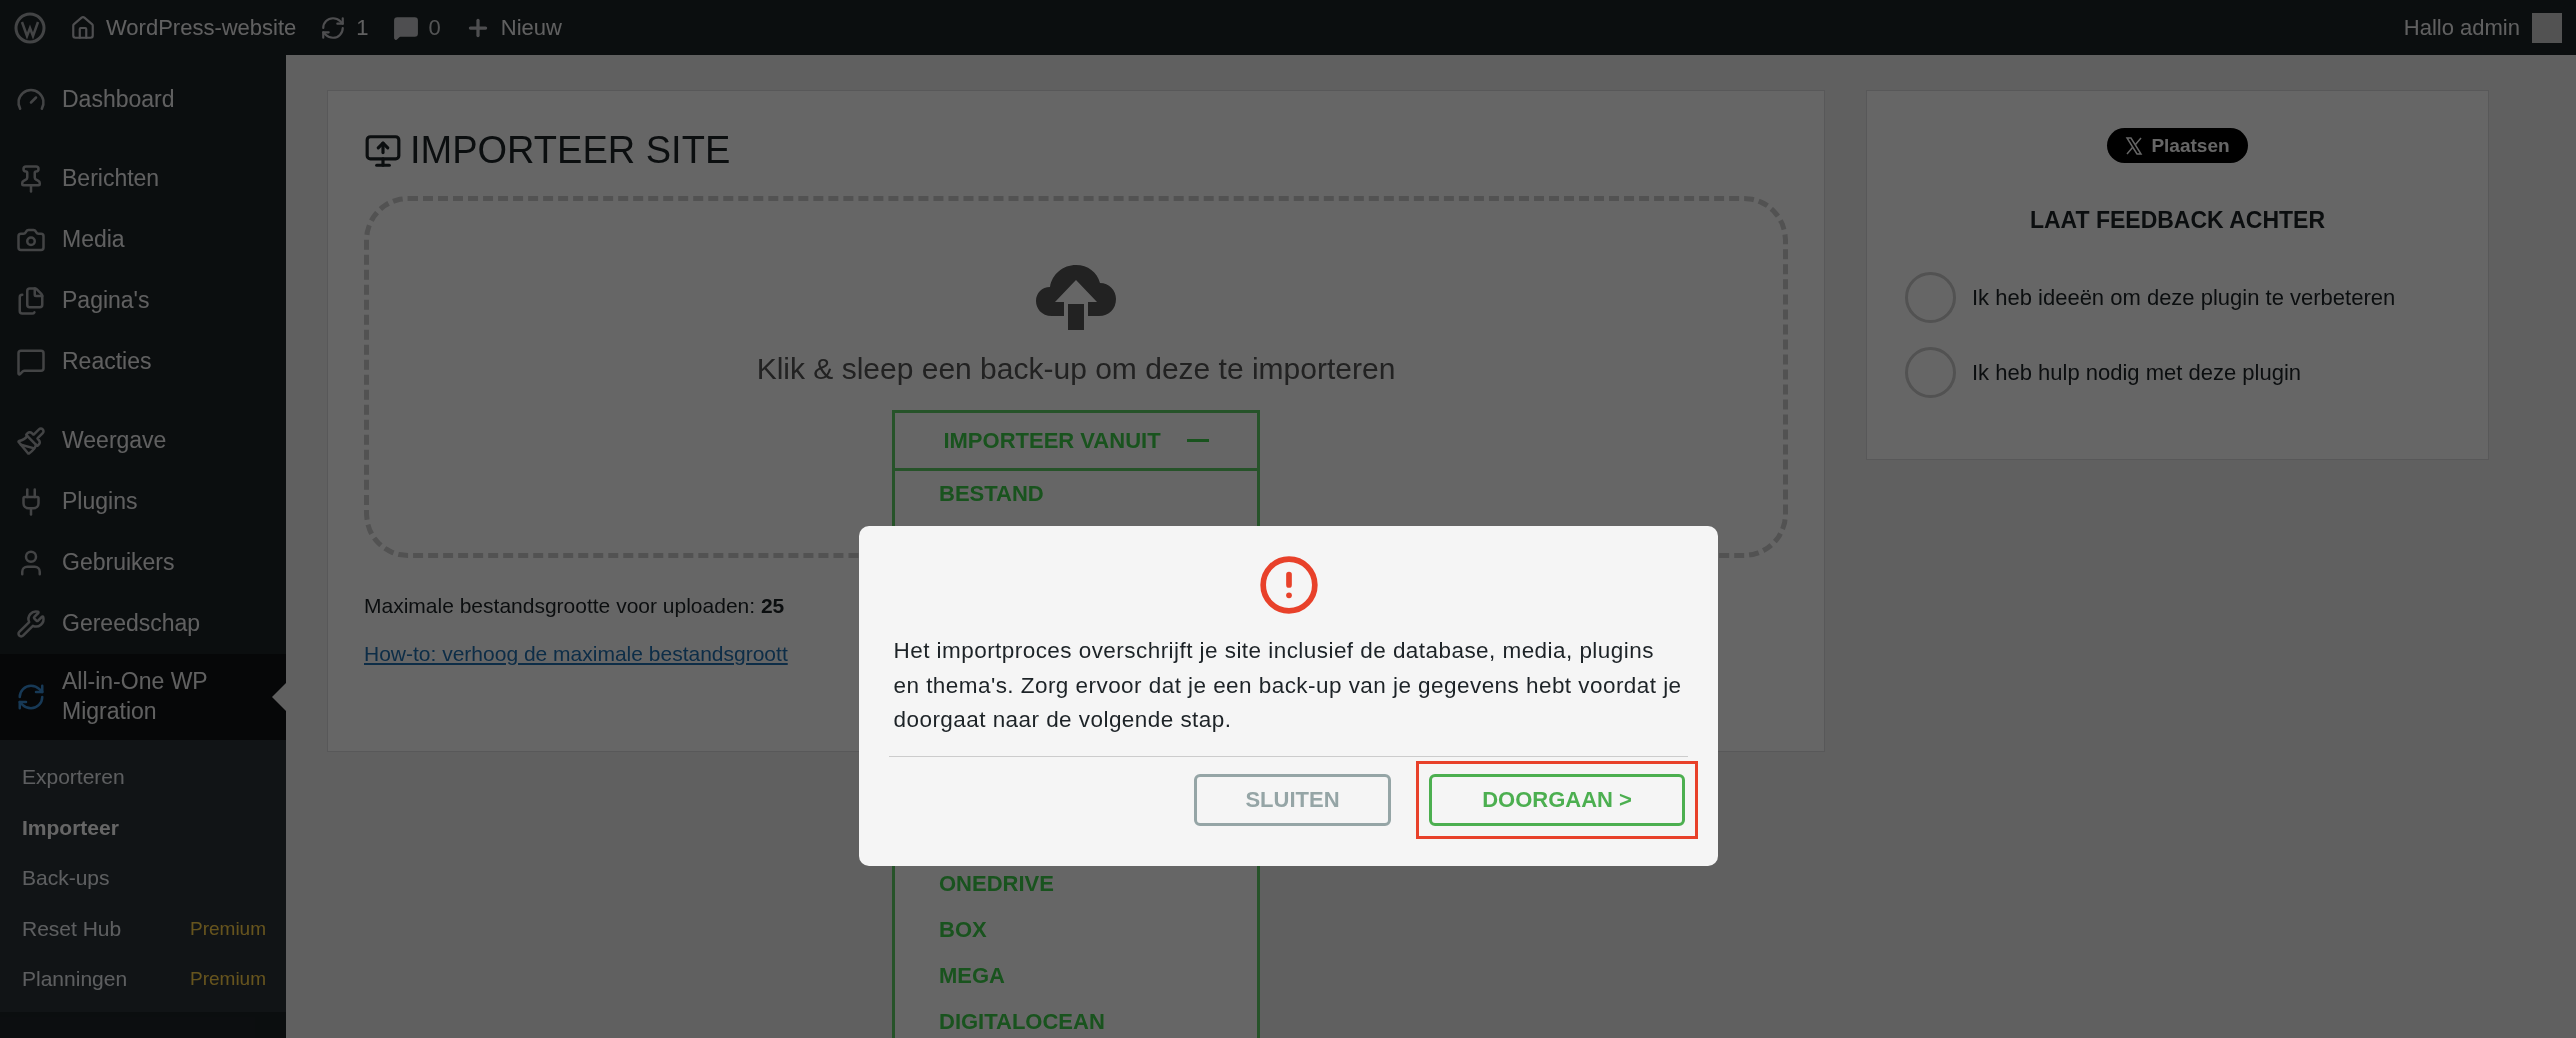  Describe the element at coordinates (72, 928) in the screenshot. I see `submenu-label: Reset Hub` at that location.